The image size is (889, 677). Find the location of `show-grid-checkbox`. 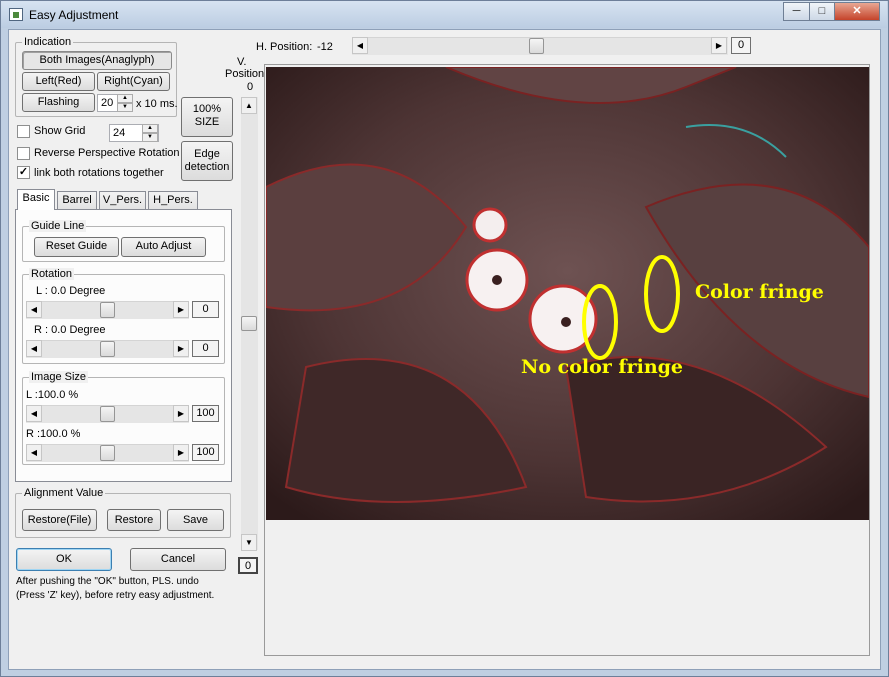

show-grid-checkbox is located at coordinates (23, 131).